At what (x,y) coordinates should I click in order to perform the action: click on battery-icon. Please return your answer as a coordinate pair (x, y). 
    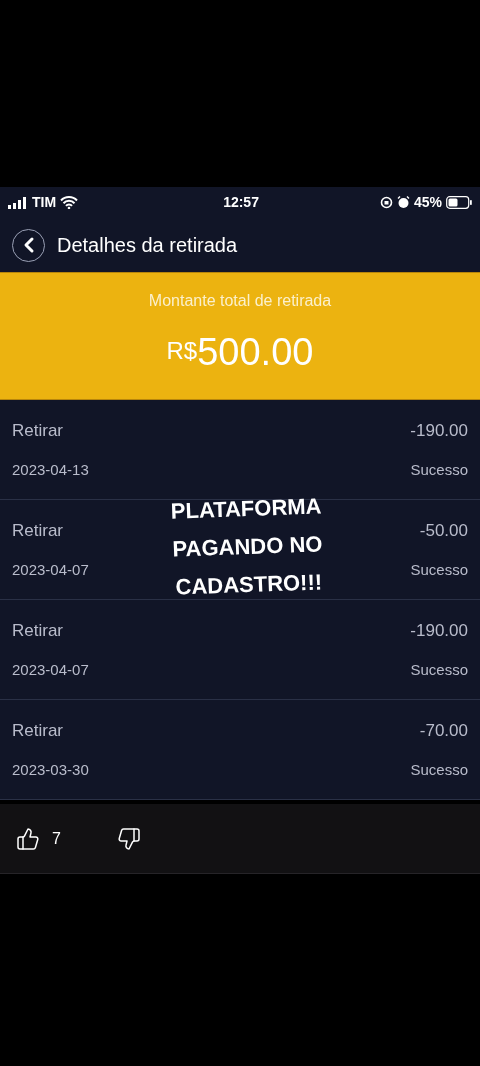
    Looking at the image, I should click on (459, 202).